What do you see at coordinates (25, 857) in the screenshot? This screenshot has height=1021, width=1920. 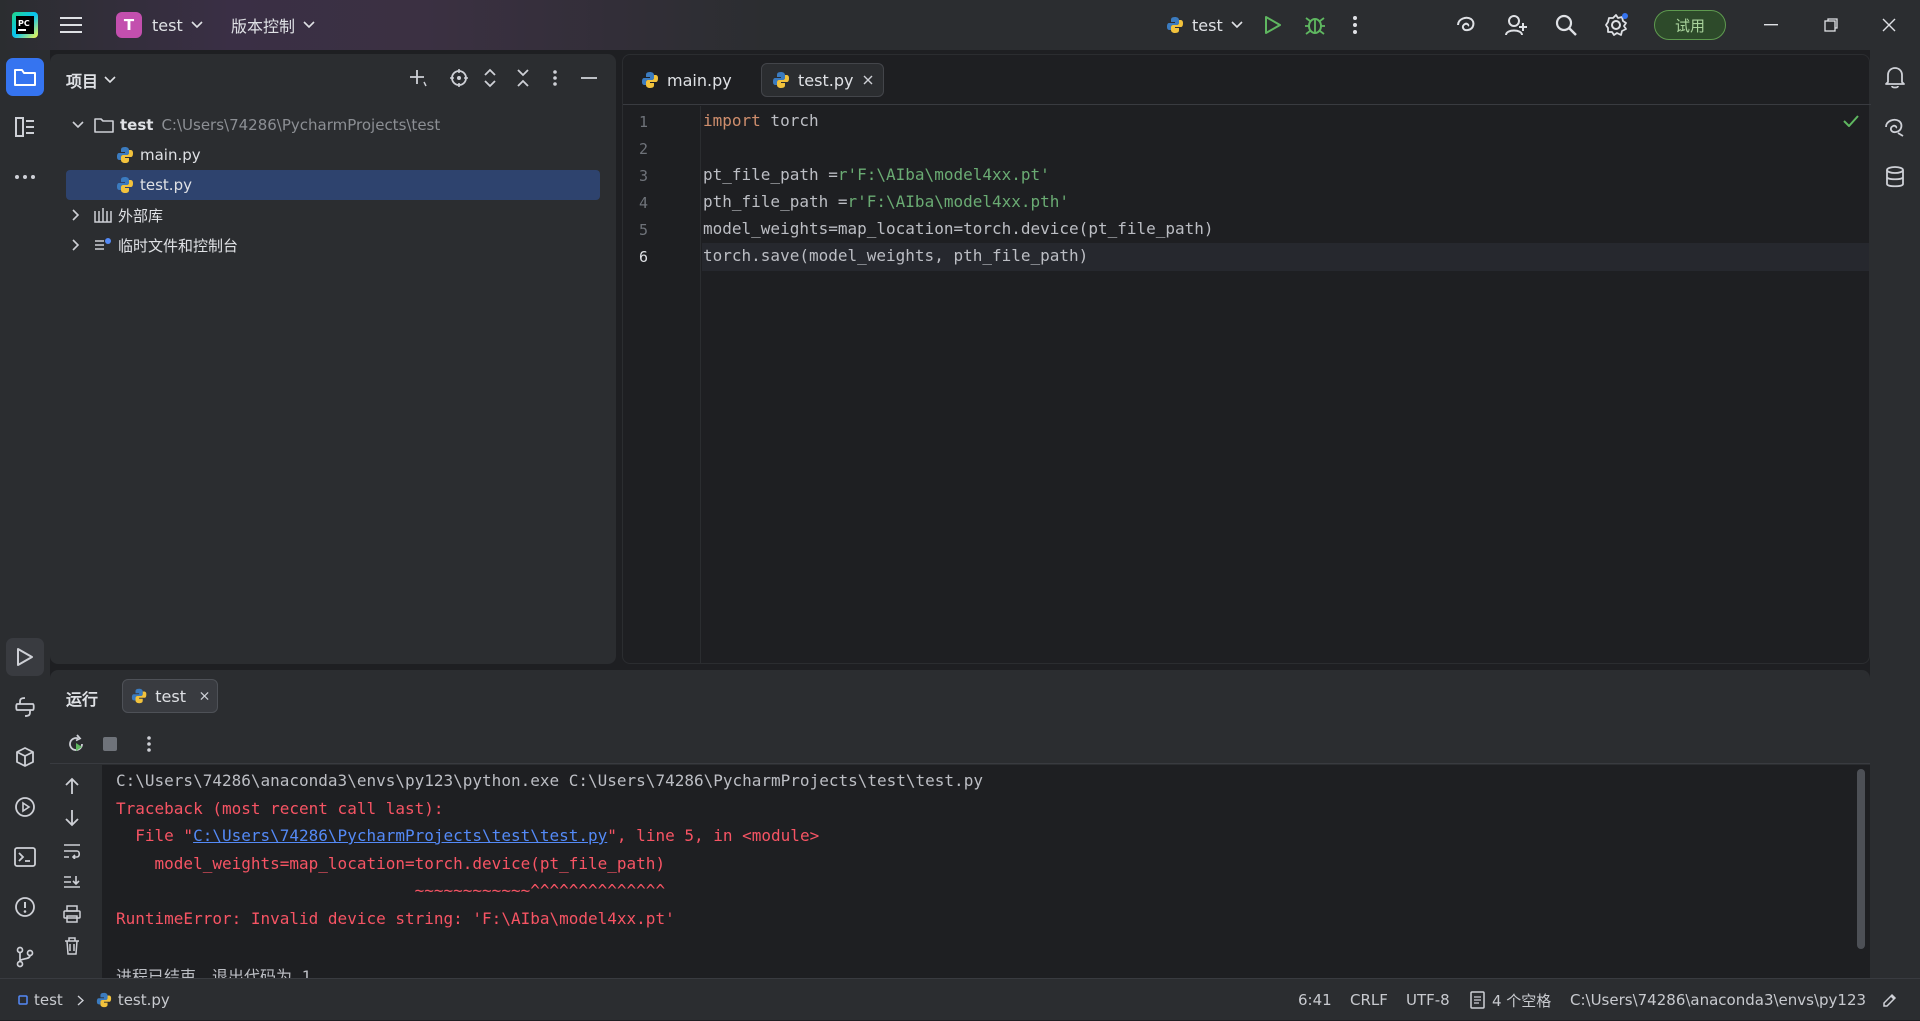 I see `terminal-button` at bounding box center [25, 857].